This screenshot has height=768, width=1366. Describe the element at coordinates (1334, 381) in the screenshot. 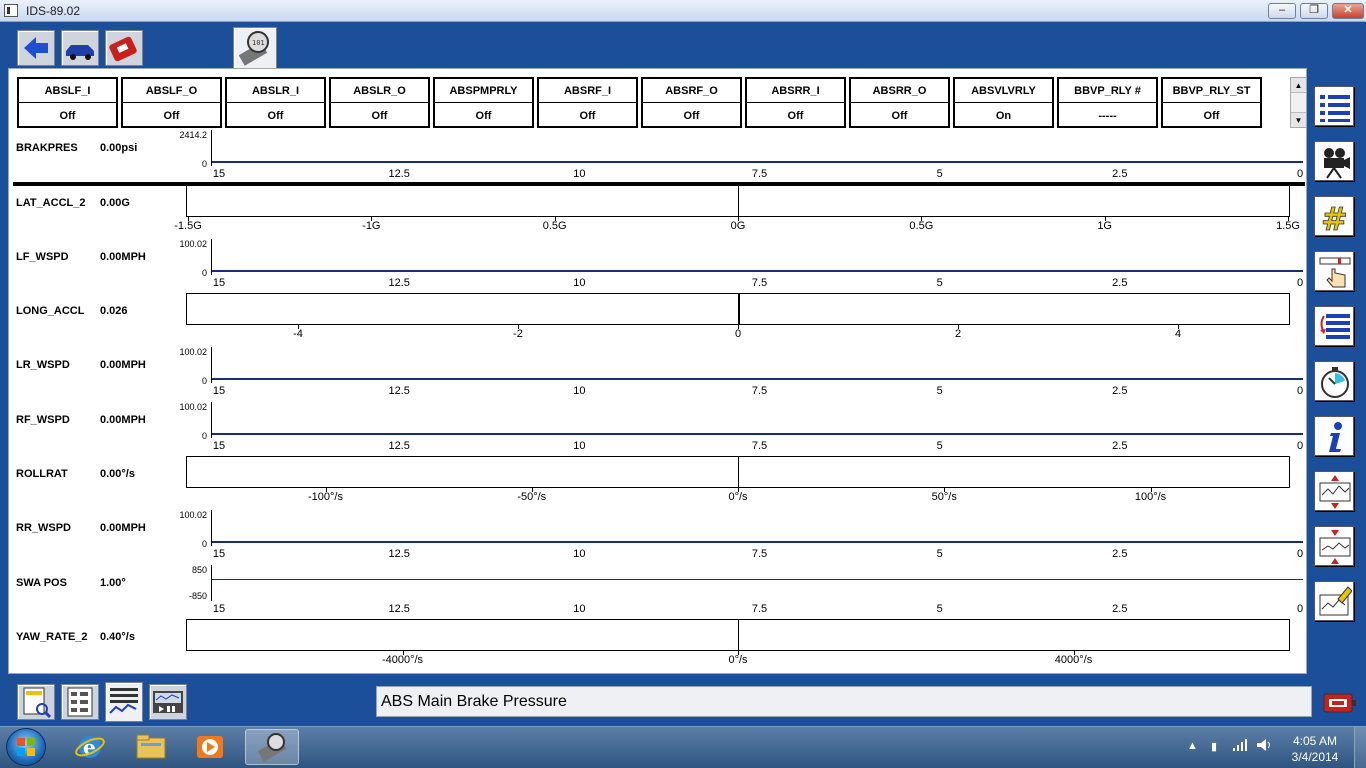

I see `timer-button` at that location.